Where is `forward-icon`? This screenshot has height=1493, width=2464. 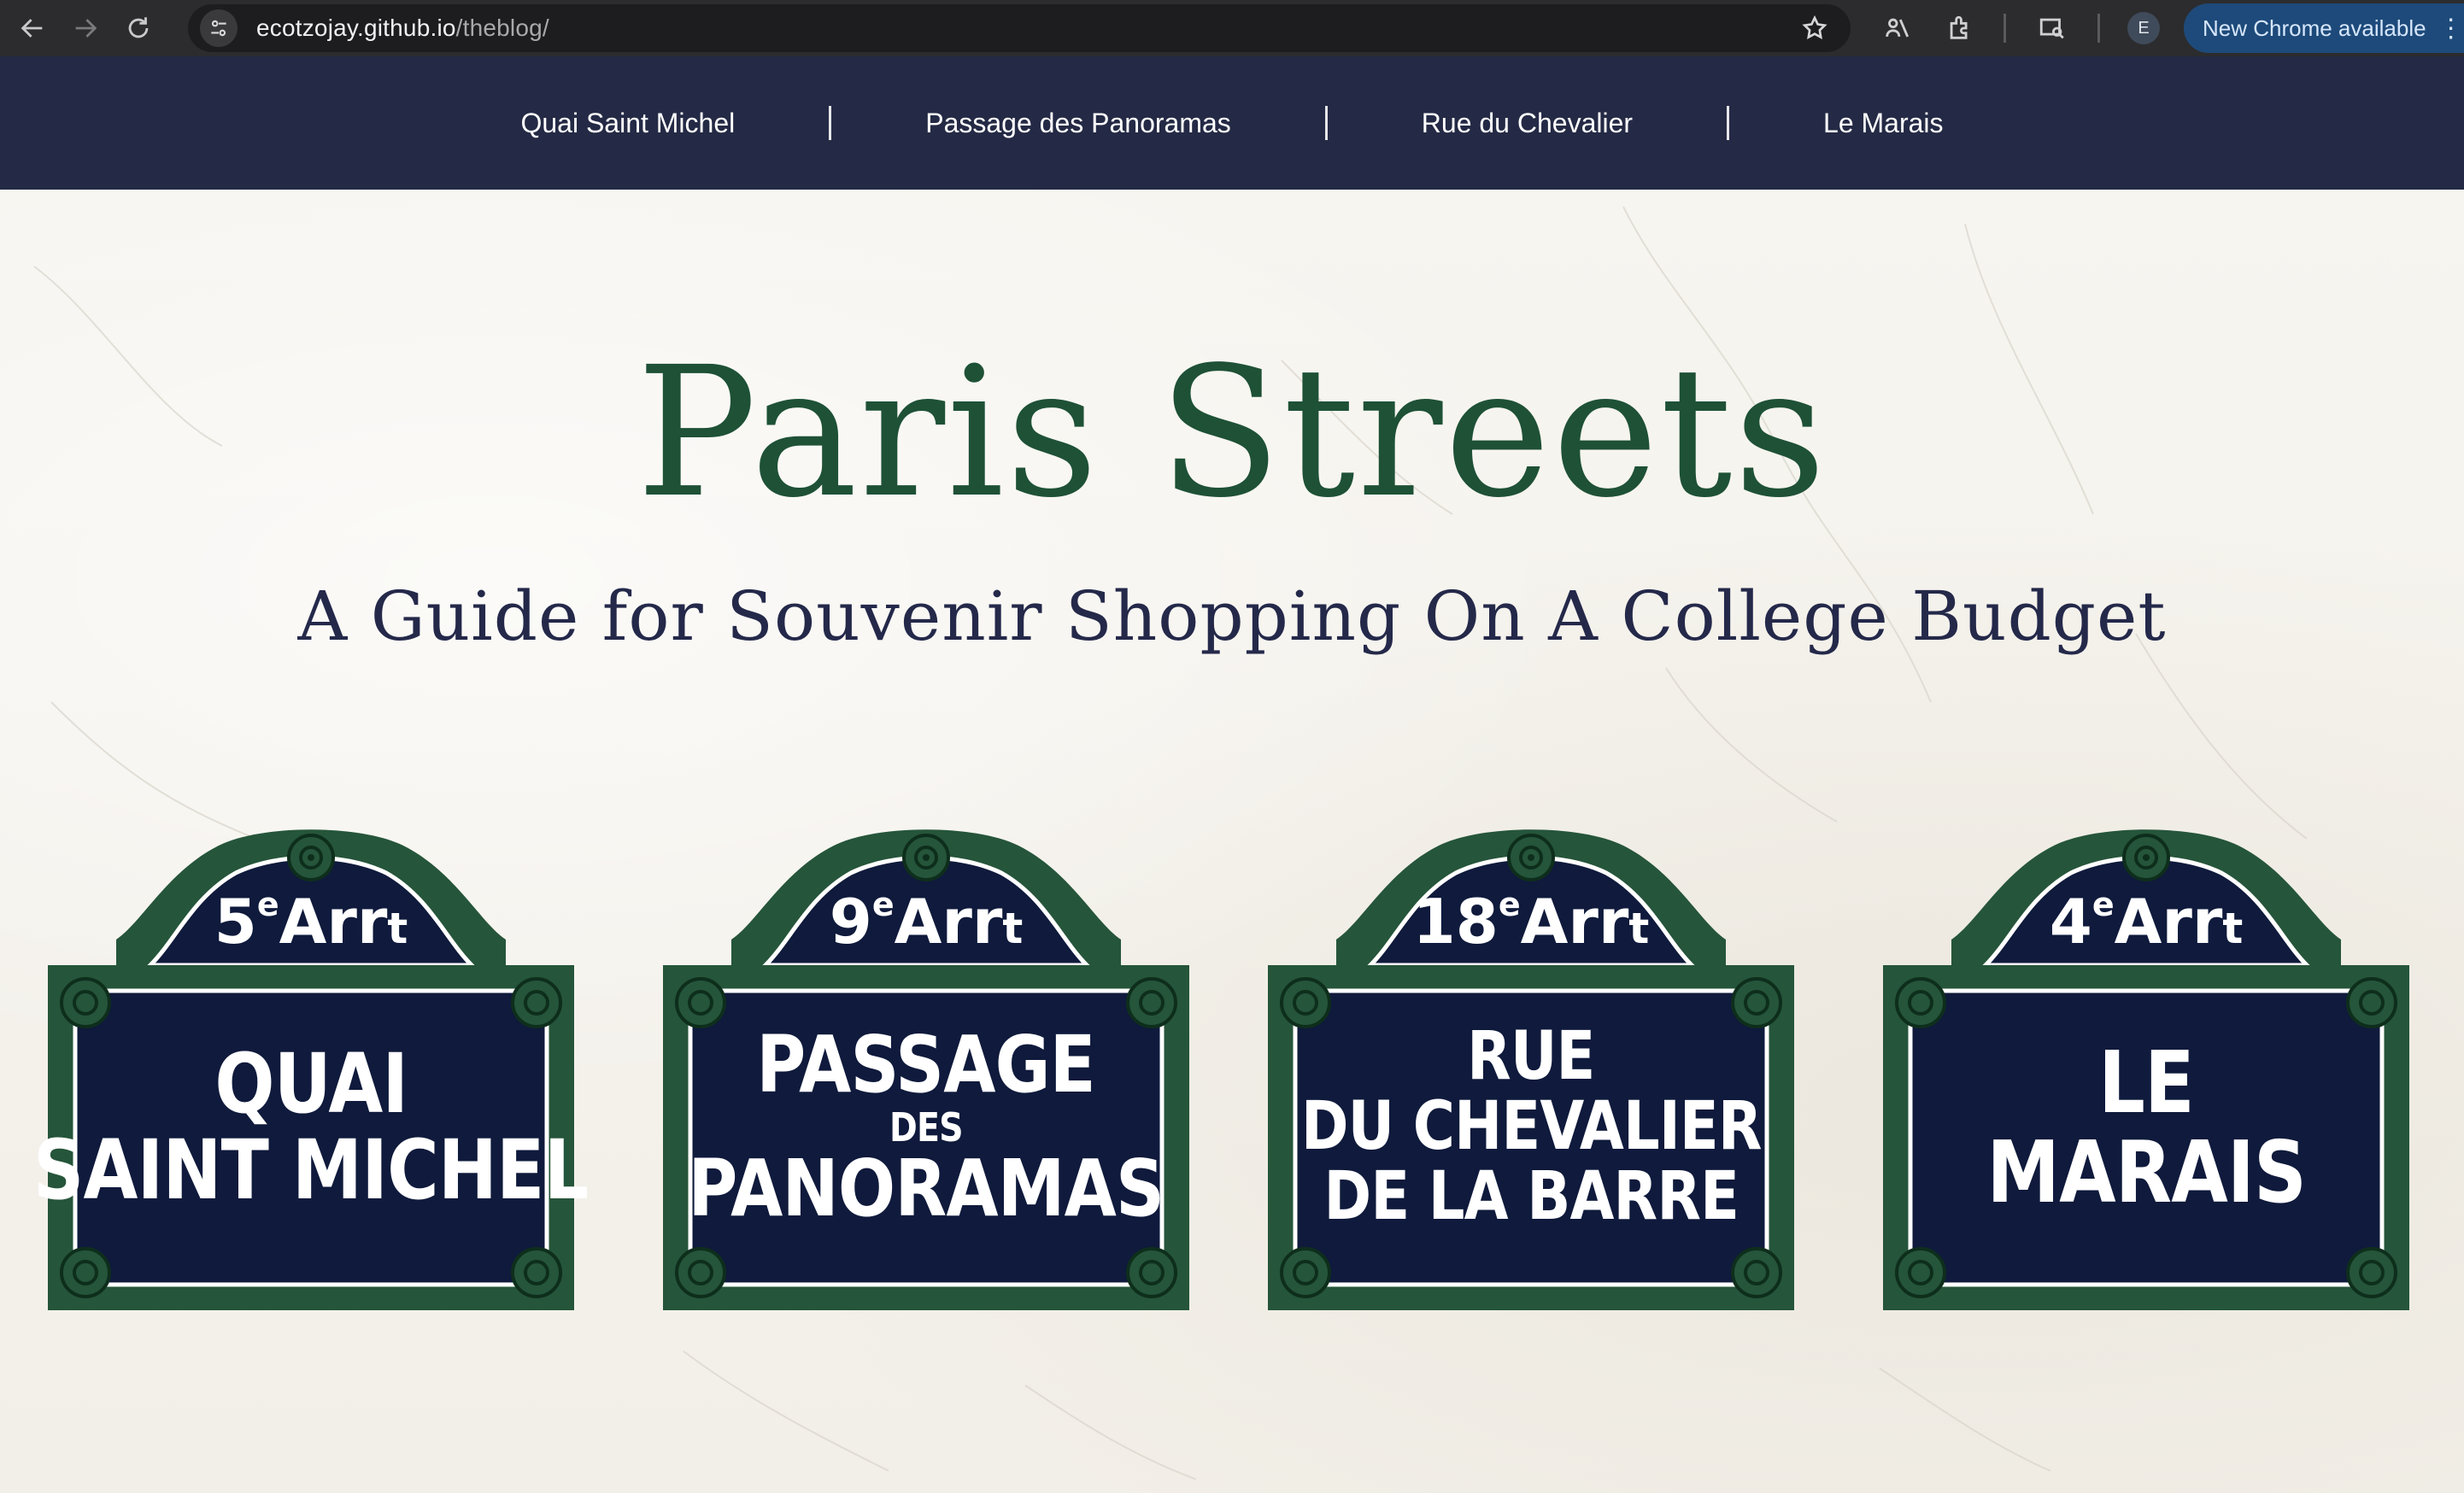 forward-icon is located at coordinates (86, 28).